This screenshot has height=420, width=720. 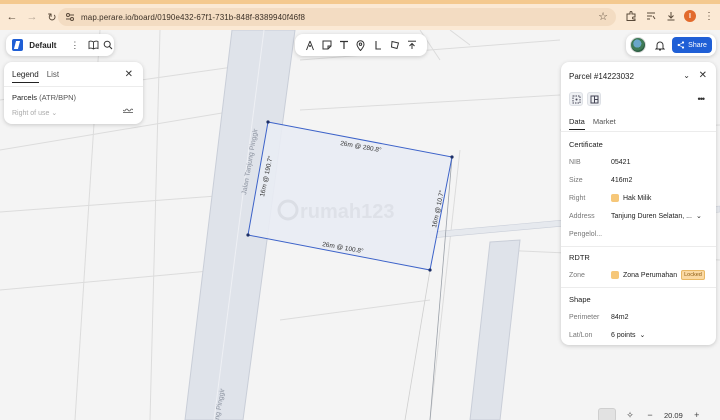 I want to click on back-icon: ←, so click(x=12, y=17).